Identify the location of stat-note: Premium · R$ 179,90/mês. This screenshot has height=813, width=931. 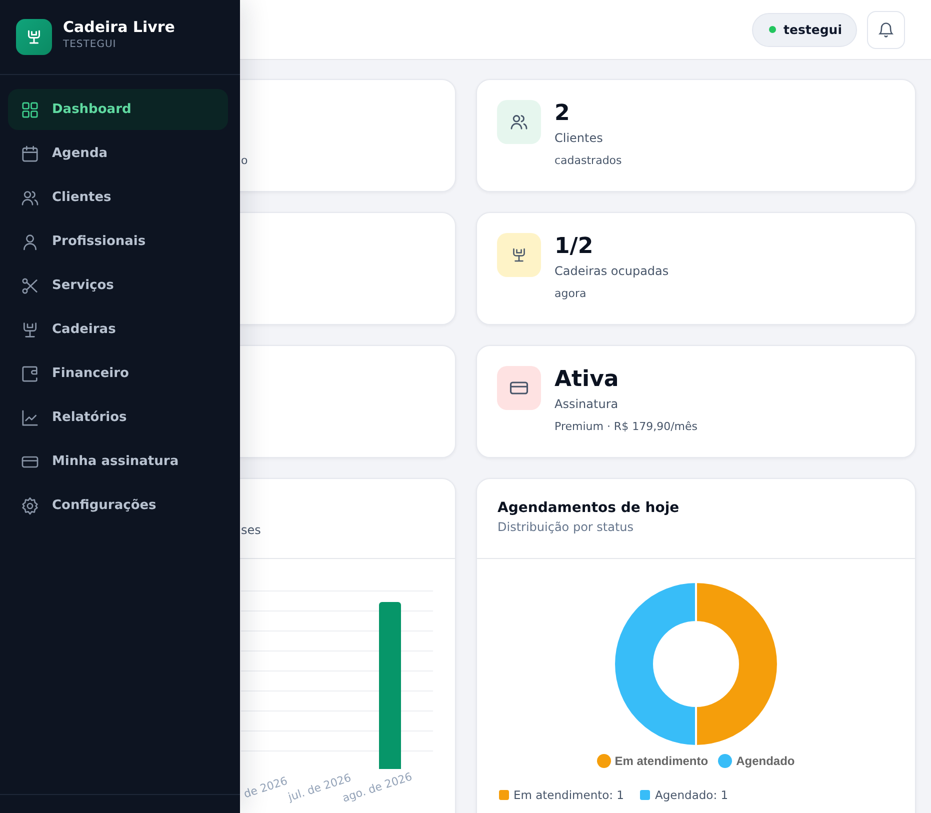
(626, 426).